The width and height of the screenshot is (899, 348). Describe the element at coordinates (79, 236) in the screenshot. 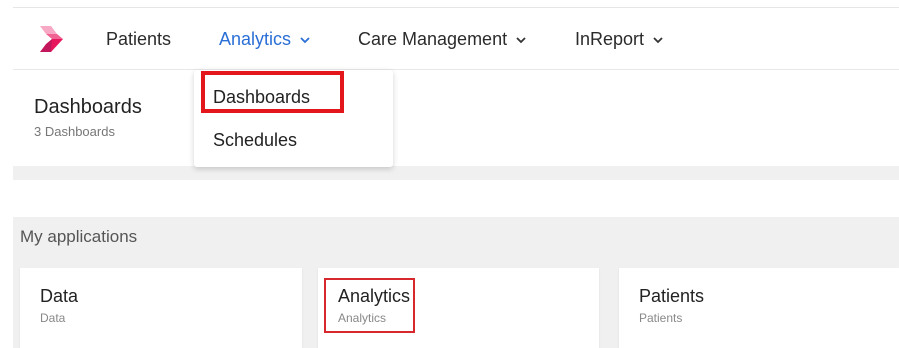

I see `section-label: My applications` at that location.